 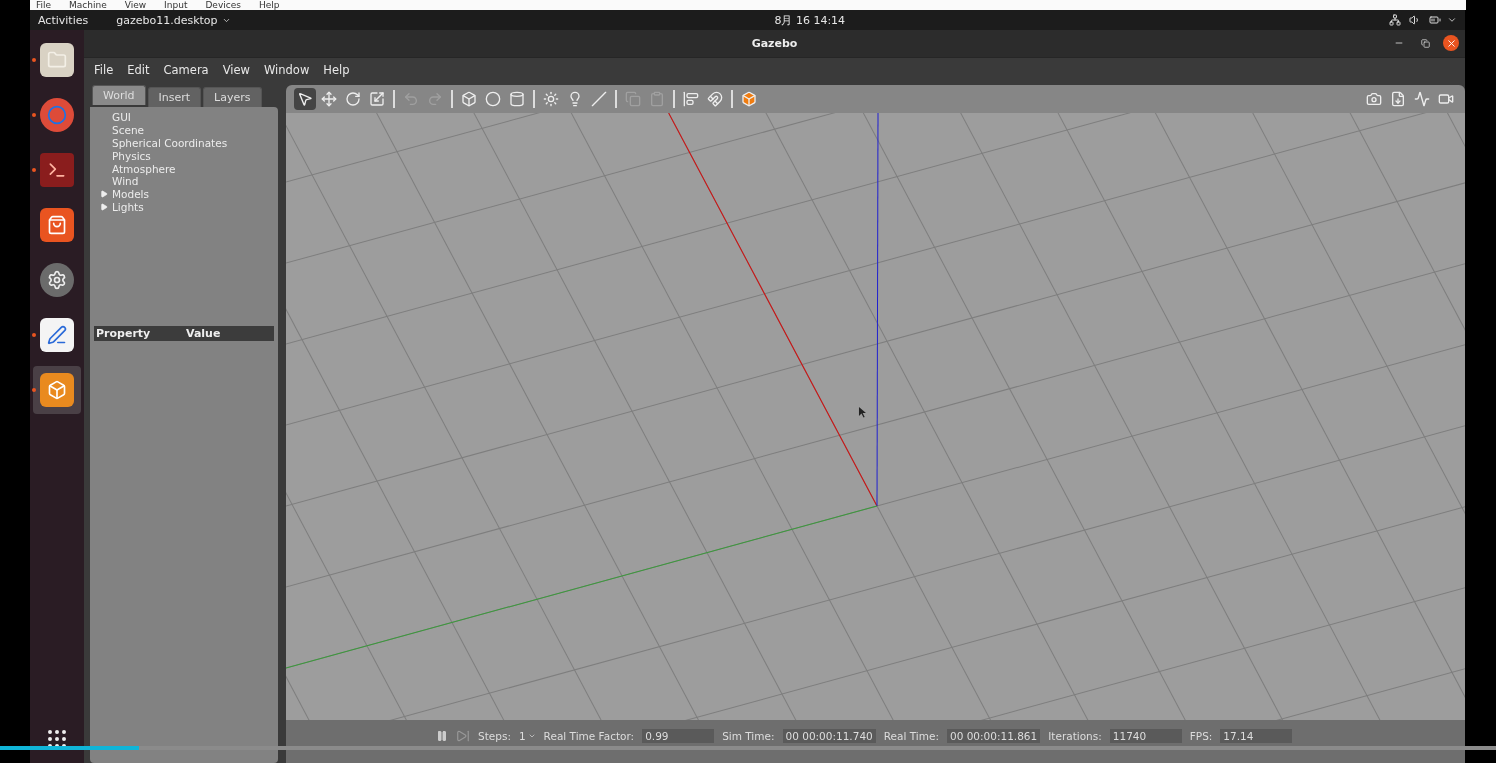 I want to click on close-button, so click(x=1451, y=43).